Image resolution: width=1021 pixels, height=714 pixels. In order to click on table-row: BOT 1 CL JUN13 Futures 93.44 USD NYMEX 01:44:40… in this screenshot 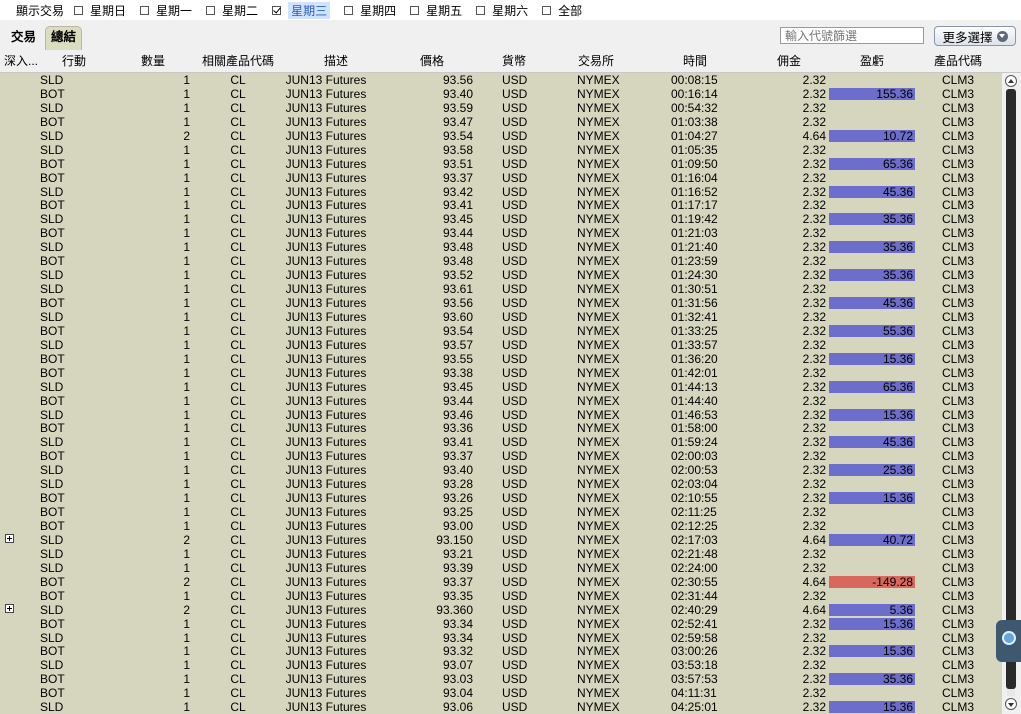, I will do `click(501, 401)`.